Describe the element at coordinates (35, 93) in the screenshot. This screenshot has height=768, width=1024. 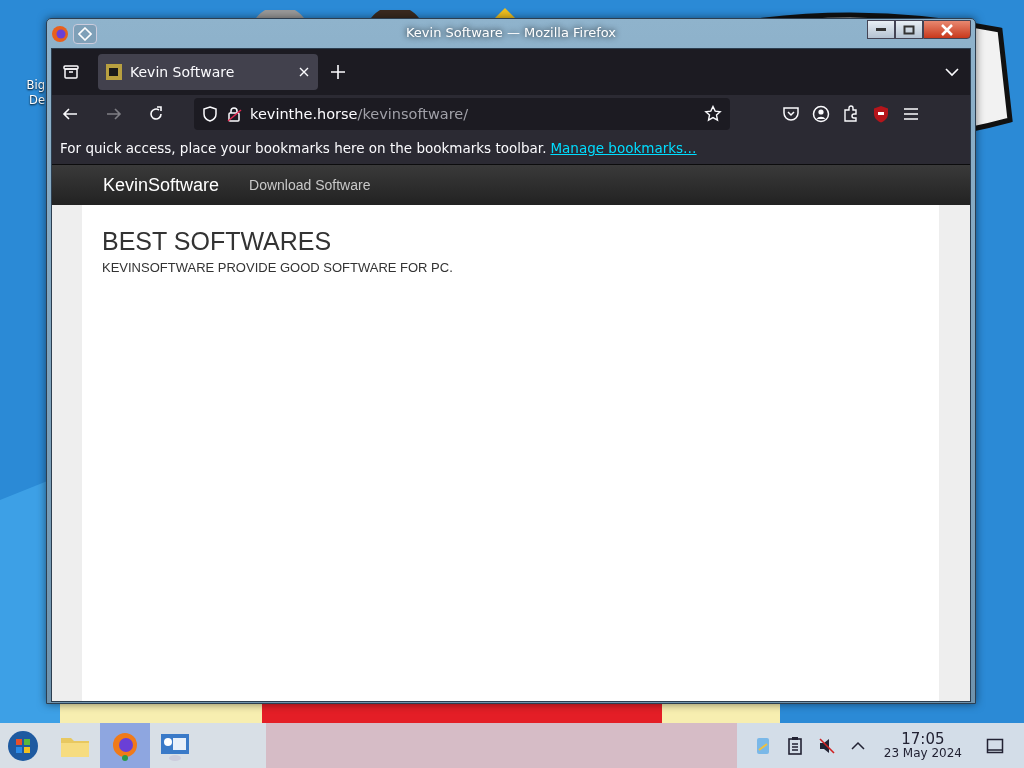
I see `desktop-icon-label: Big De` at that location.